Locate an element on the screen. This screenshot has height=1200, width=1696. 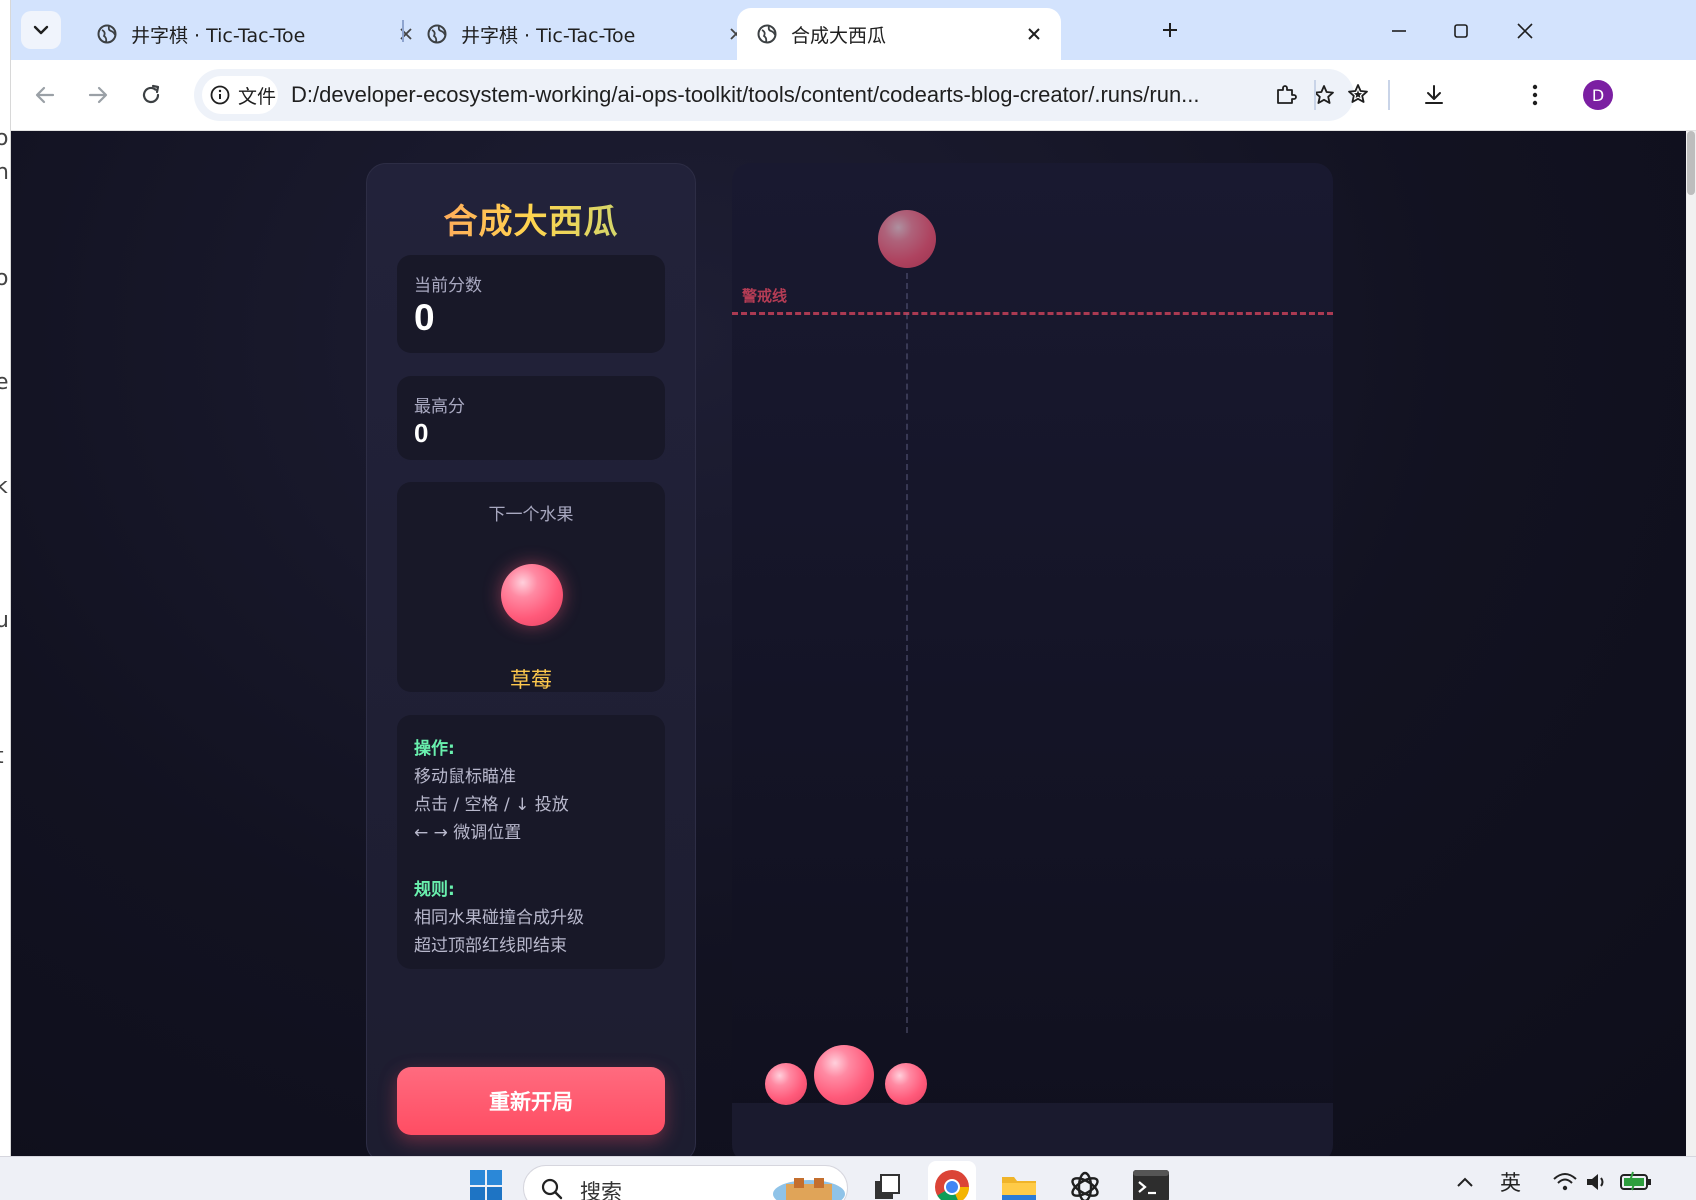
back-button is located at coordinates (45, 95).